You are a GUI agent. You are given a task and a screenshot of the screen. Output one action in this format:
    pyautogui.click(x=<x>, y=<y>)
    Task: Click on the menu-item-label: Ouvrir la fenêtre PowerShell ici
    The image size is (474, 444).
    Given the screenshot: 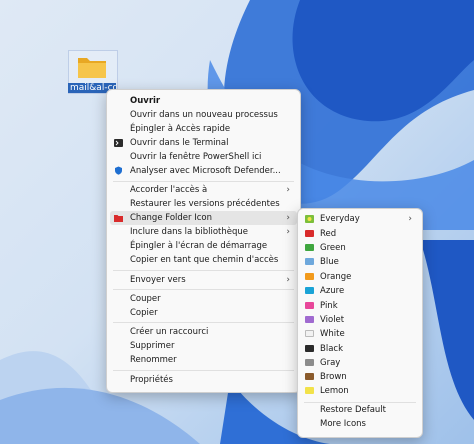 What is the action you would take?
    pyautogui.click(x=196, y=157)
    